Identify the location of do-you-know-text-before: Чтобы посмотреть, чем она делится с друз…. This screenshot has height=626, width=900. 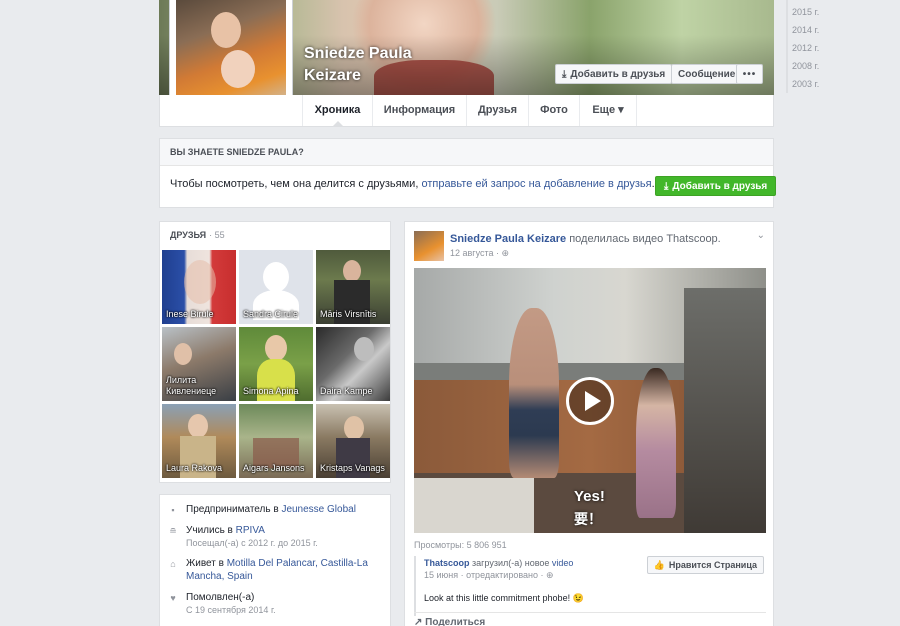
(296, 184).